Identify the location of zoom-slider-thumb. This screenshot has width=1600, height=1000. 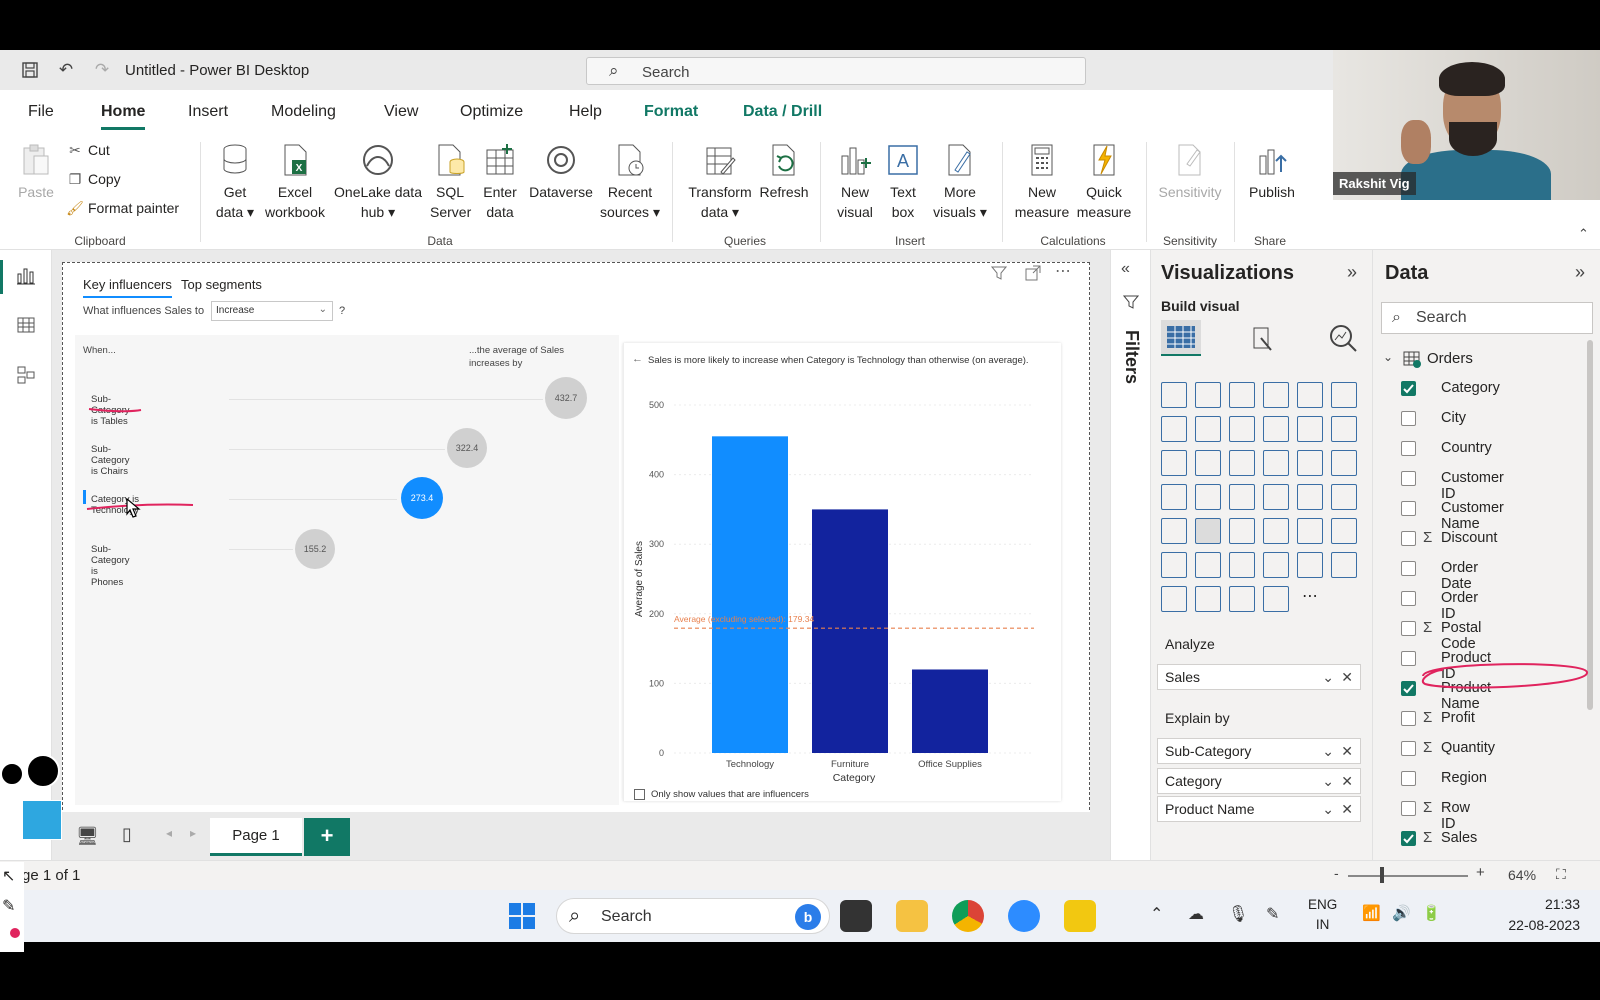
(1382, 875).